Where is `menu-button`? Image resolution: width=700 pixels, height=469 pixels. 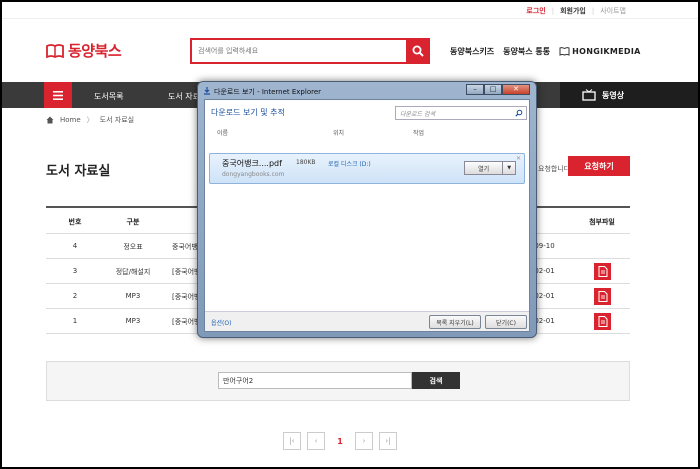 menu-button is located at coordinates (58, 95).